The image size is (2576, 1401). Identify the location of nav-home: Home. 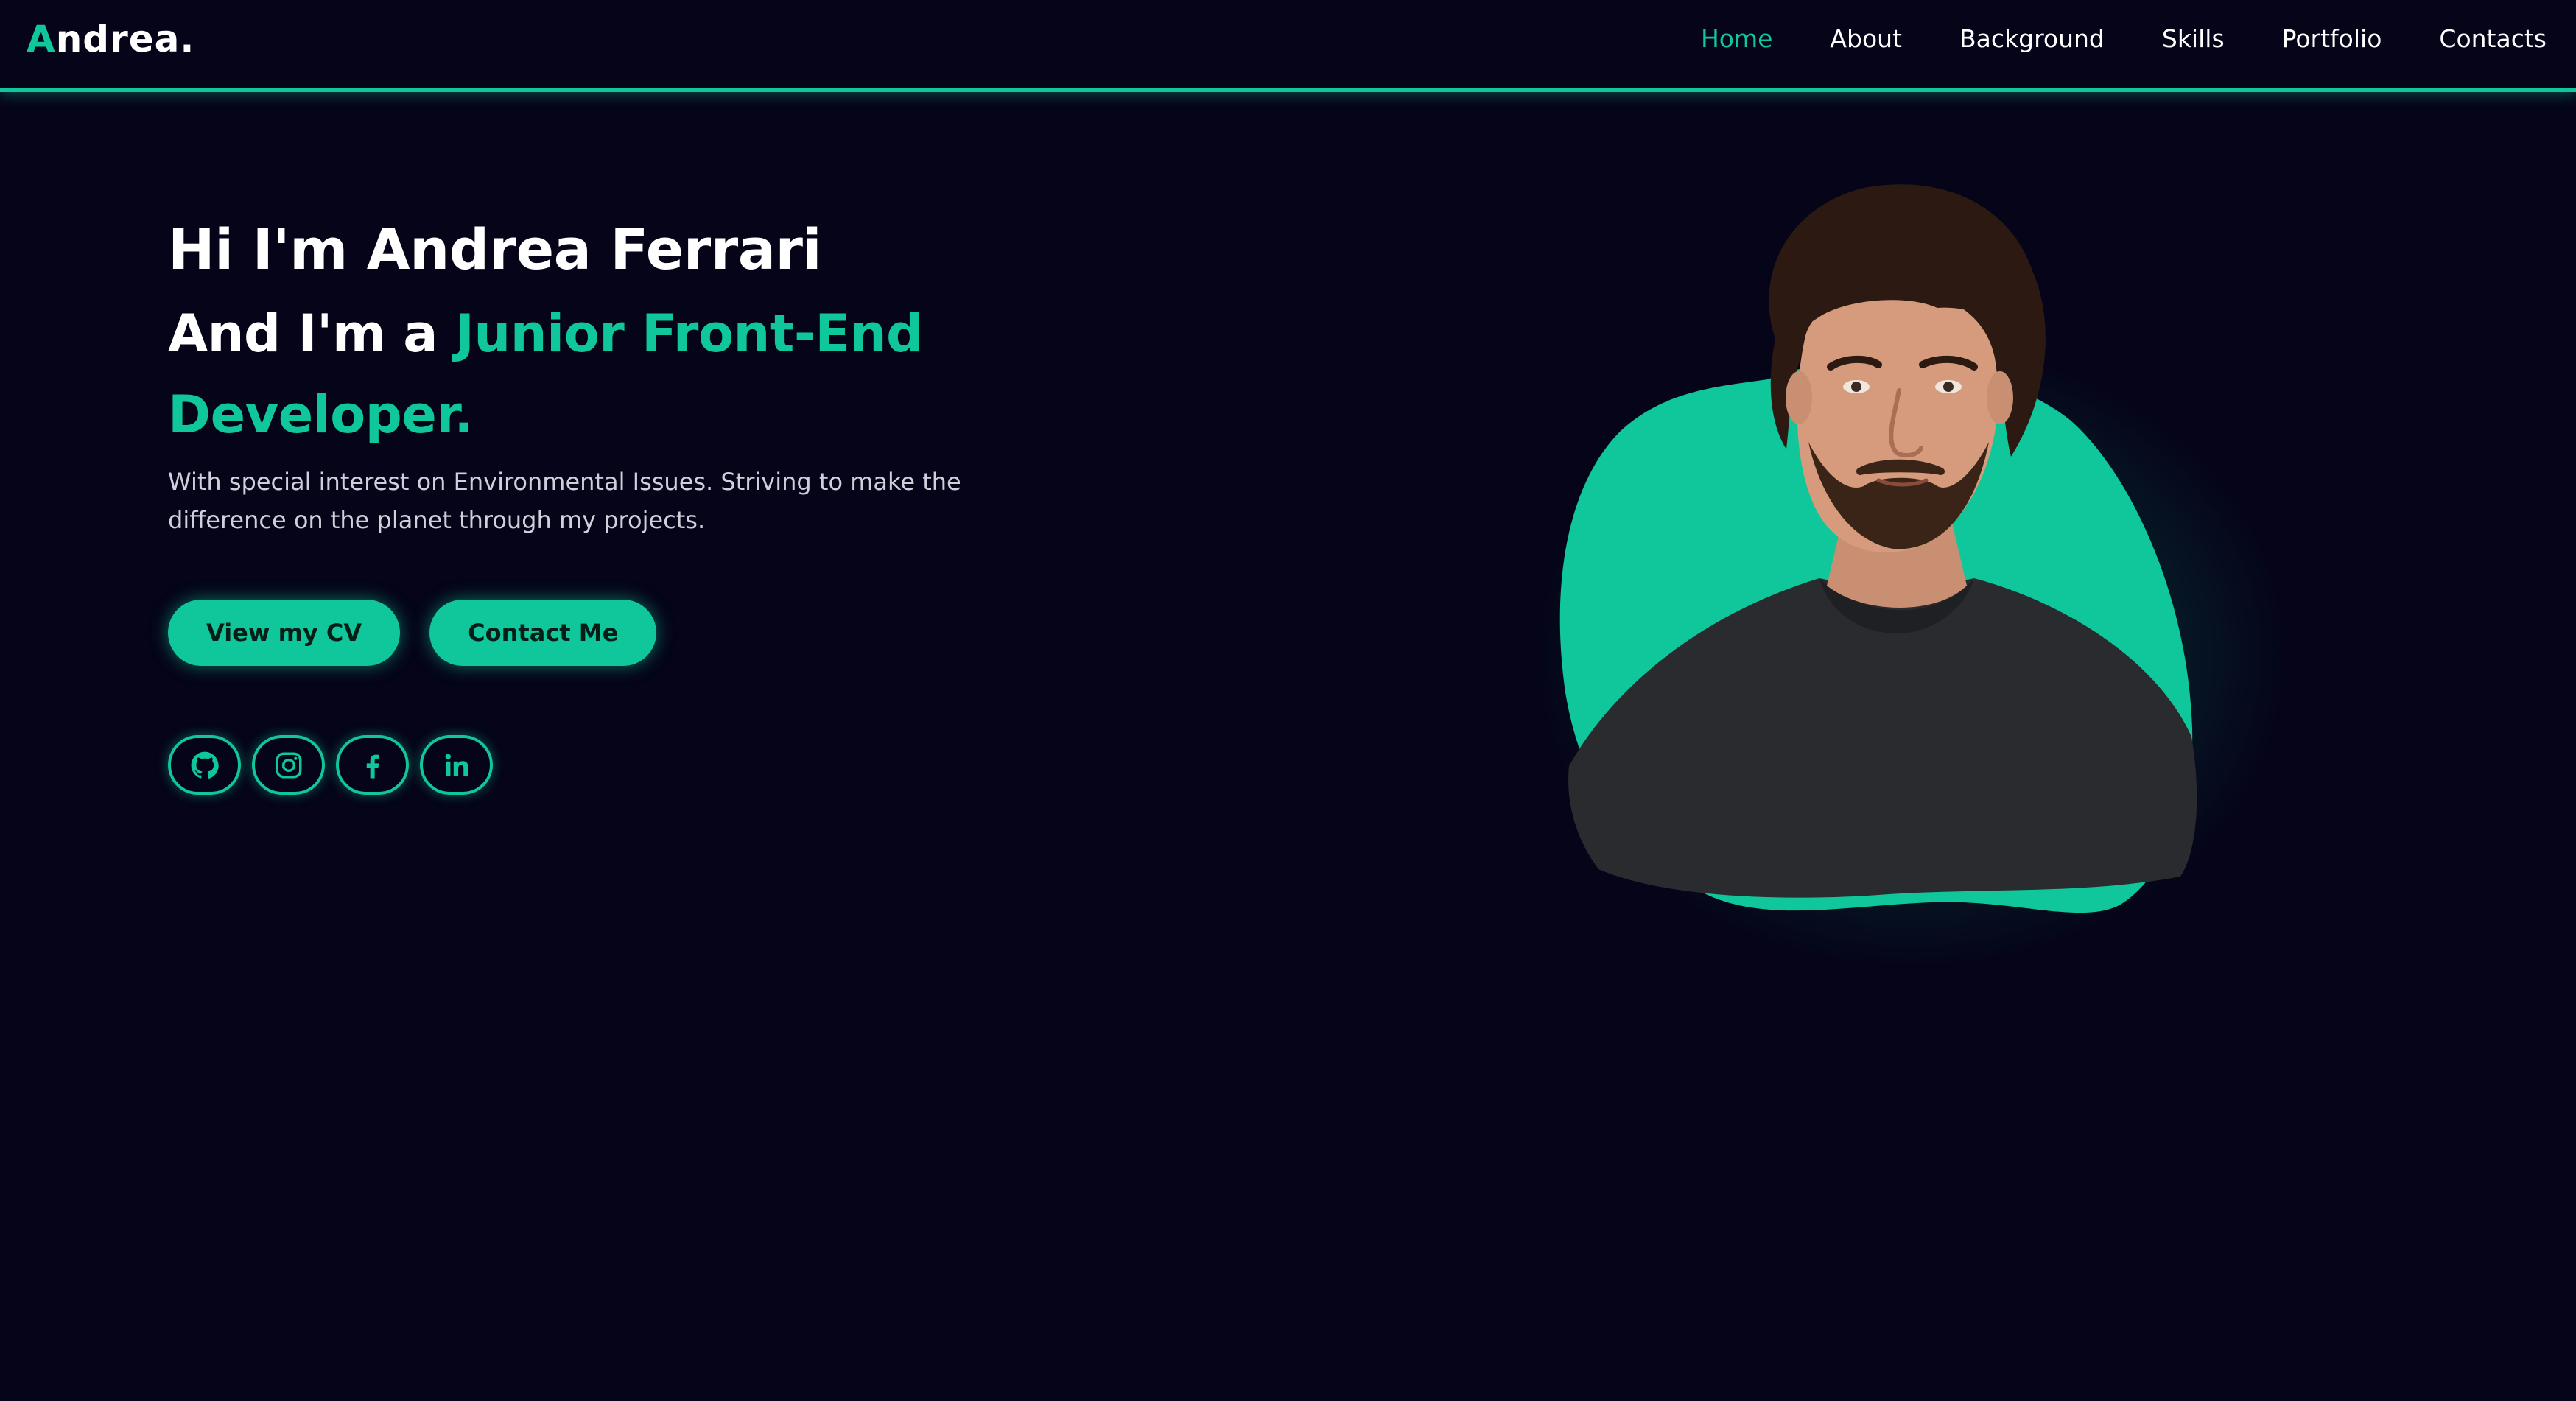
(1736, 39).